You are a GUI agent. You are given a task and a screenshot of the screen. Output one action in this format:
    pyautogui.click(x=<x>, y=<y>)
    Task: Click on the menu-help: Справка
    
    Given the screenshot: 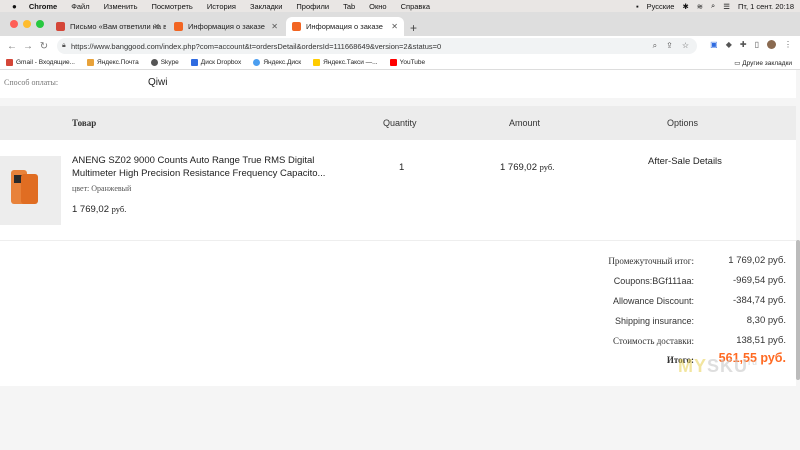 What is the action you would take?
    pyautogui.click(x=415, y=6)
    